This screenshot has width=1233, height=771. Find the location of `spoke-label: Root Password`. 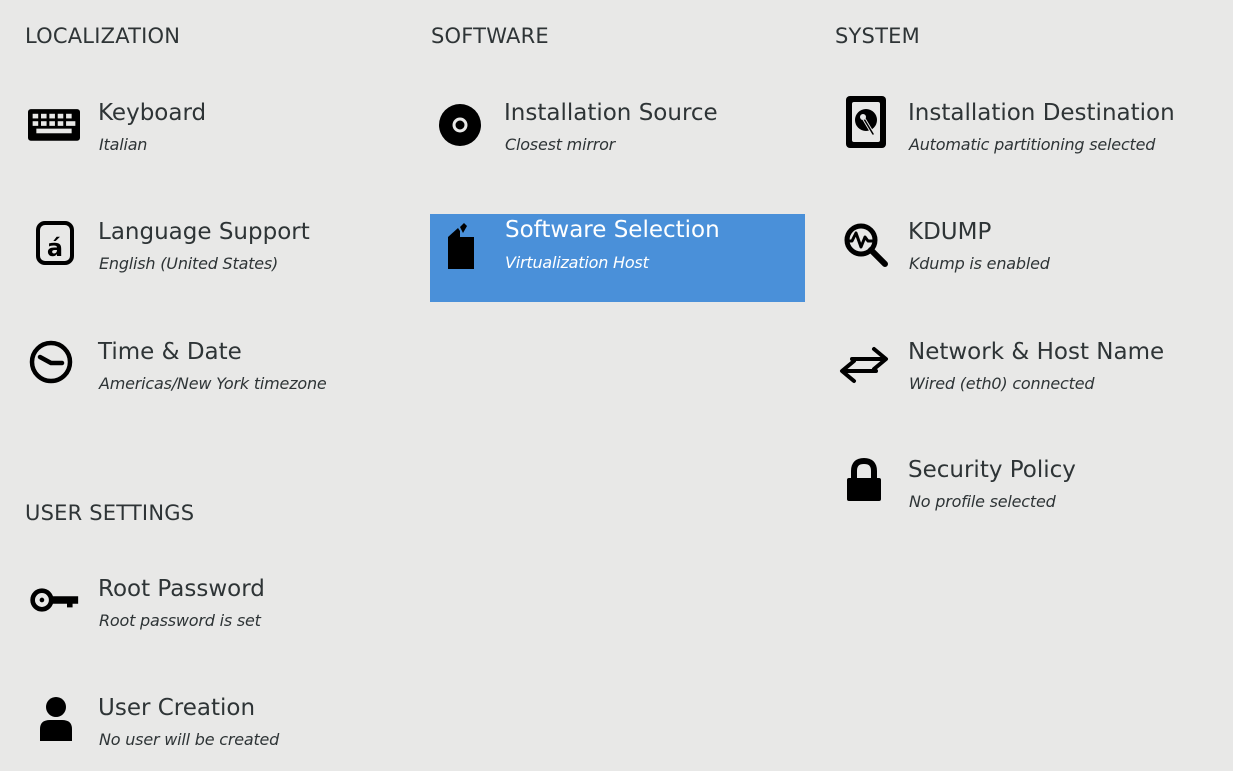

spoke-label: Root Password is located at coordinates (181, 589).